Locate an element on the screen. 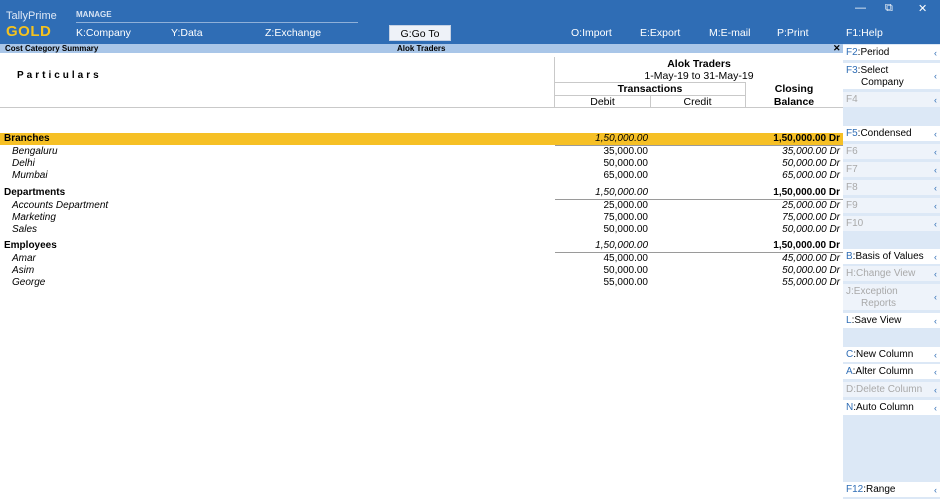  report-company: Alok Traders is located at coordinates (421, 48).